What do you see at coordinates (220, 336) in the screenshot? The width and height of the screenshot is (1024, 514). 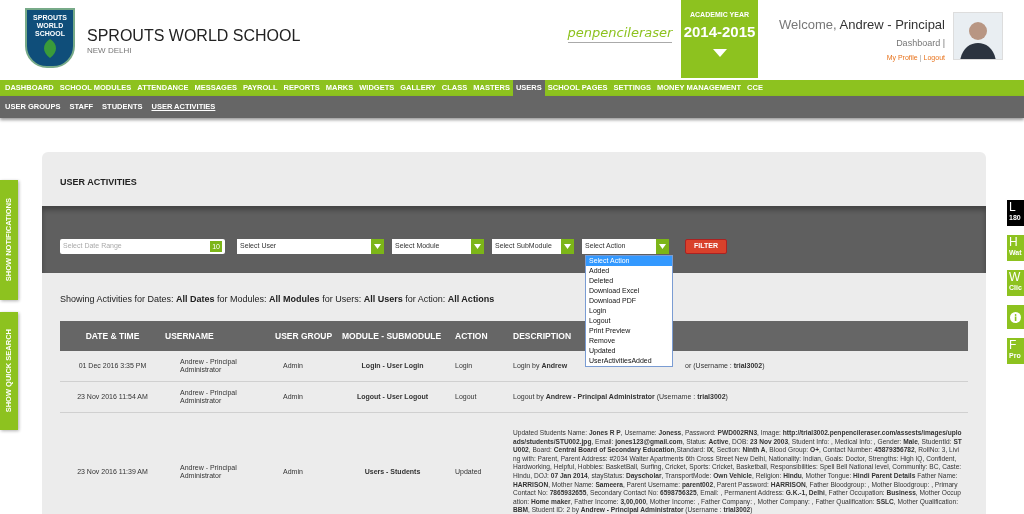 I see `column-header: USERNAME` at bounding box center [220, 336].